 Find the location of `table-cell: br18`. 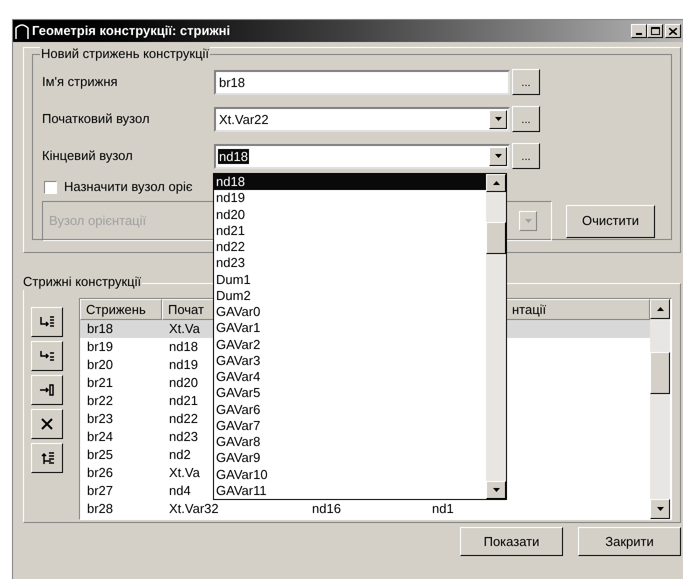

table-cell: br18 is located at coordinates (100, 328).